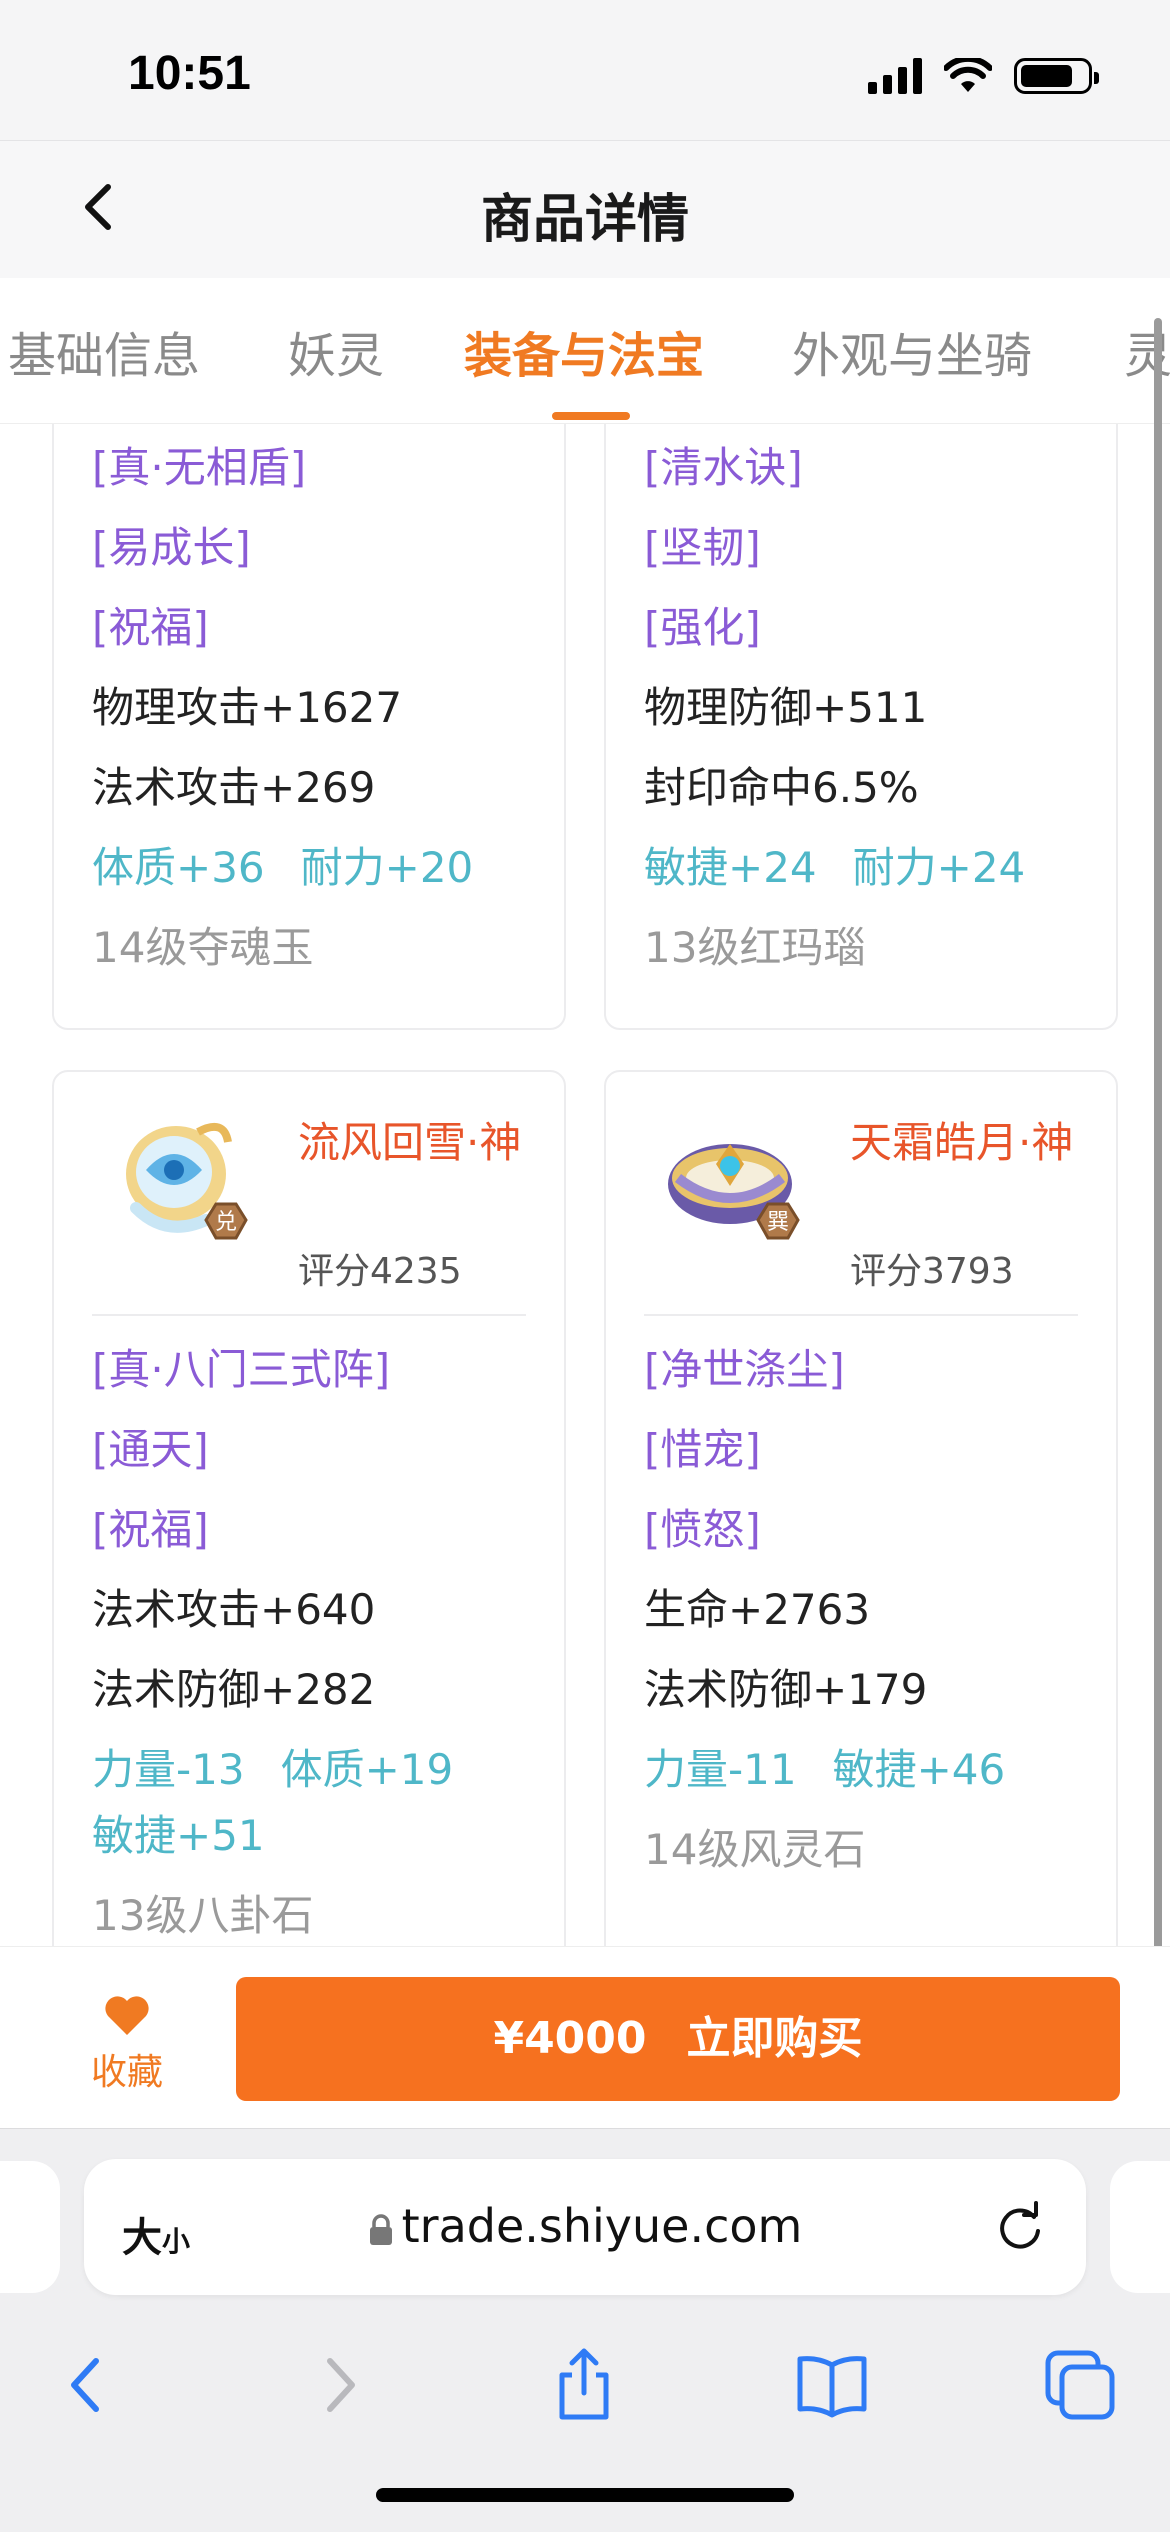 This screenshot has height=2532, width=1170. Describe the element at coordinates (126, 2072) in the screenshot. I see `favorite-label: 收藏` at that location.